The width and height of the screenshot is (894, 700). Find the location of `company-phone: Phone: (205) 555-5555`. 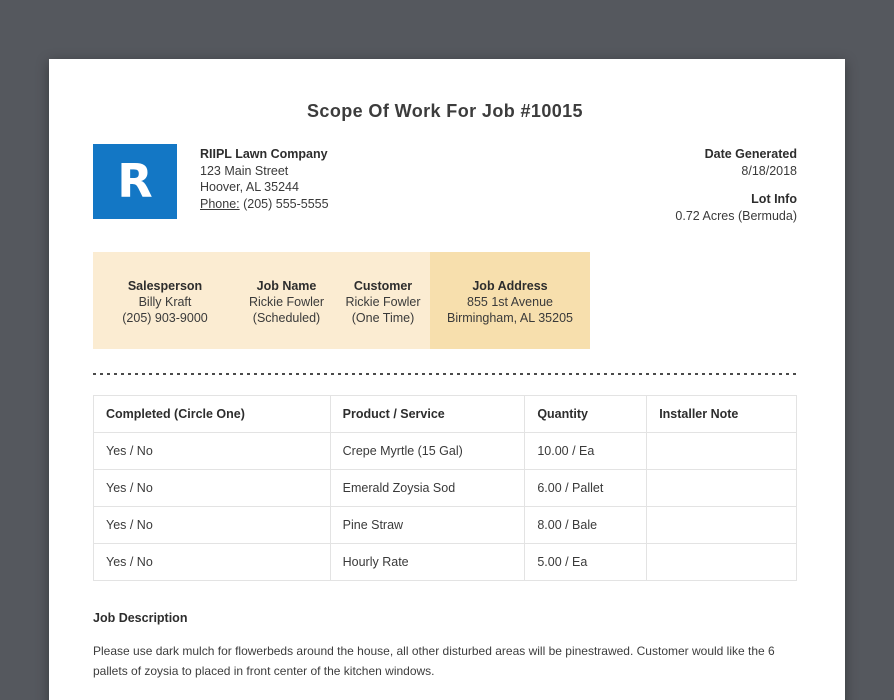

company-phone: Phone: (205) 555-5555 is located at coordinates (264, 204).